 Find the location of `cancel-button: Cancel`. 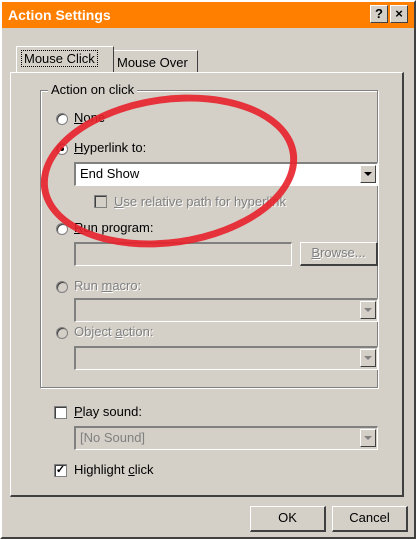

cancel-button: Cancel is located at coordinates (370, 519).